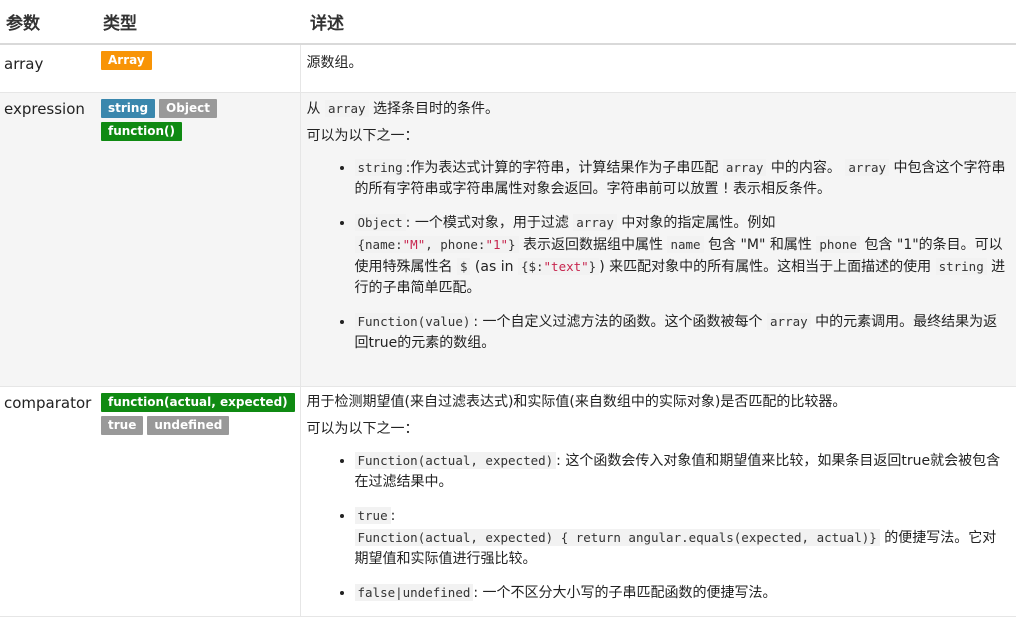  Describe the element at coordinates (188, 108) in the screenshot. I see `type-label-object: Object` at that location.